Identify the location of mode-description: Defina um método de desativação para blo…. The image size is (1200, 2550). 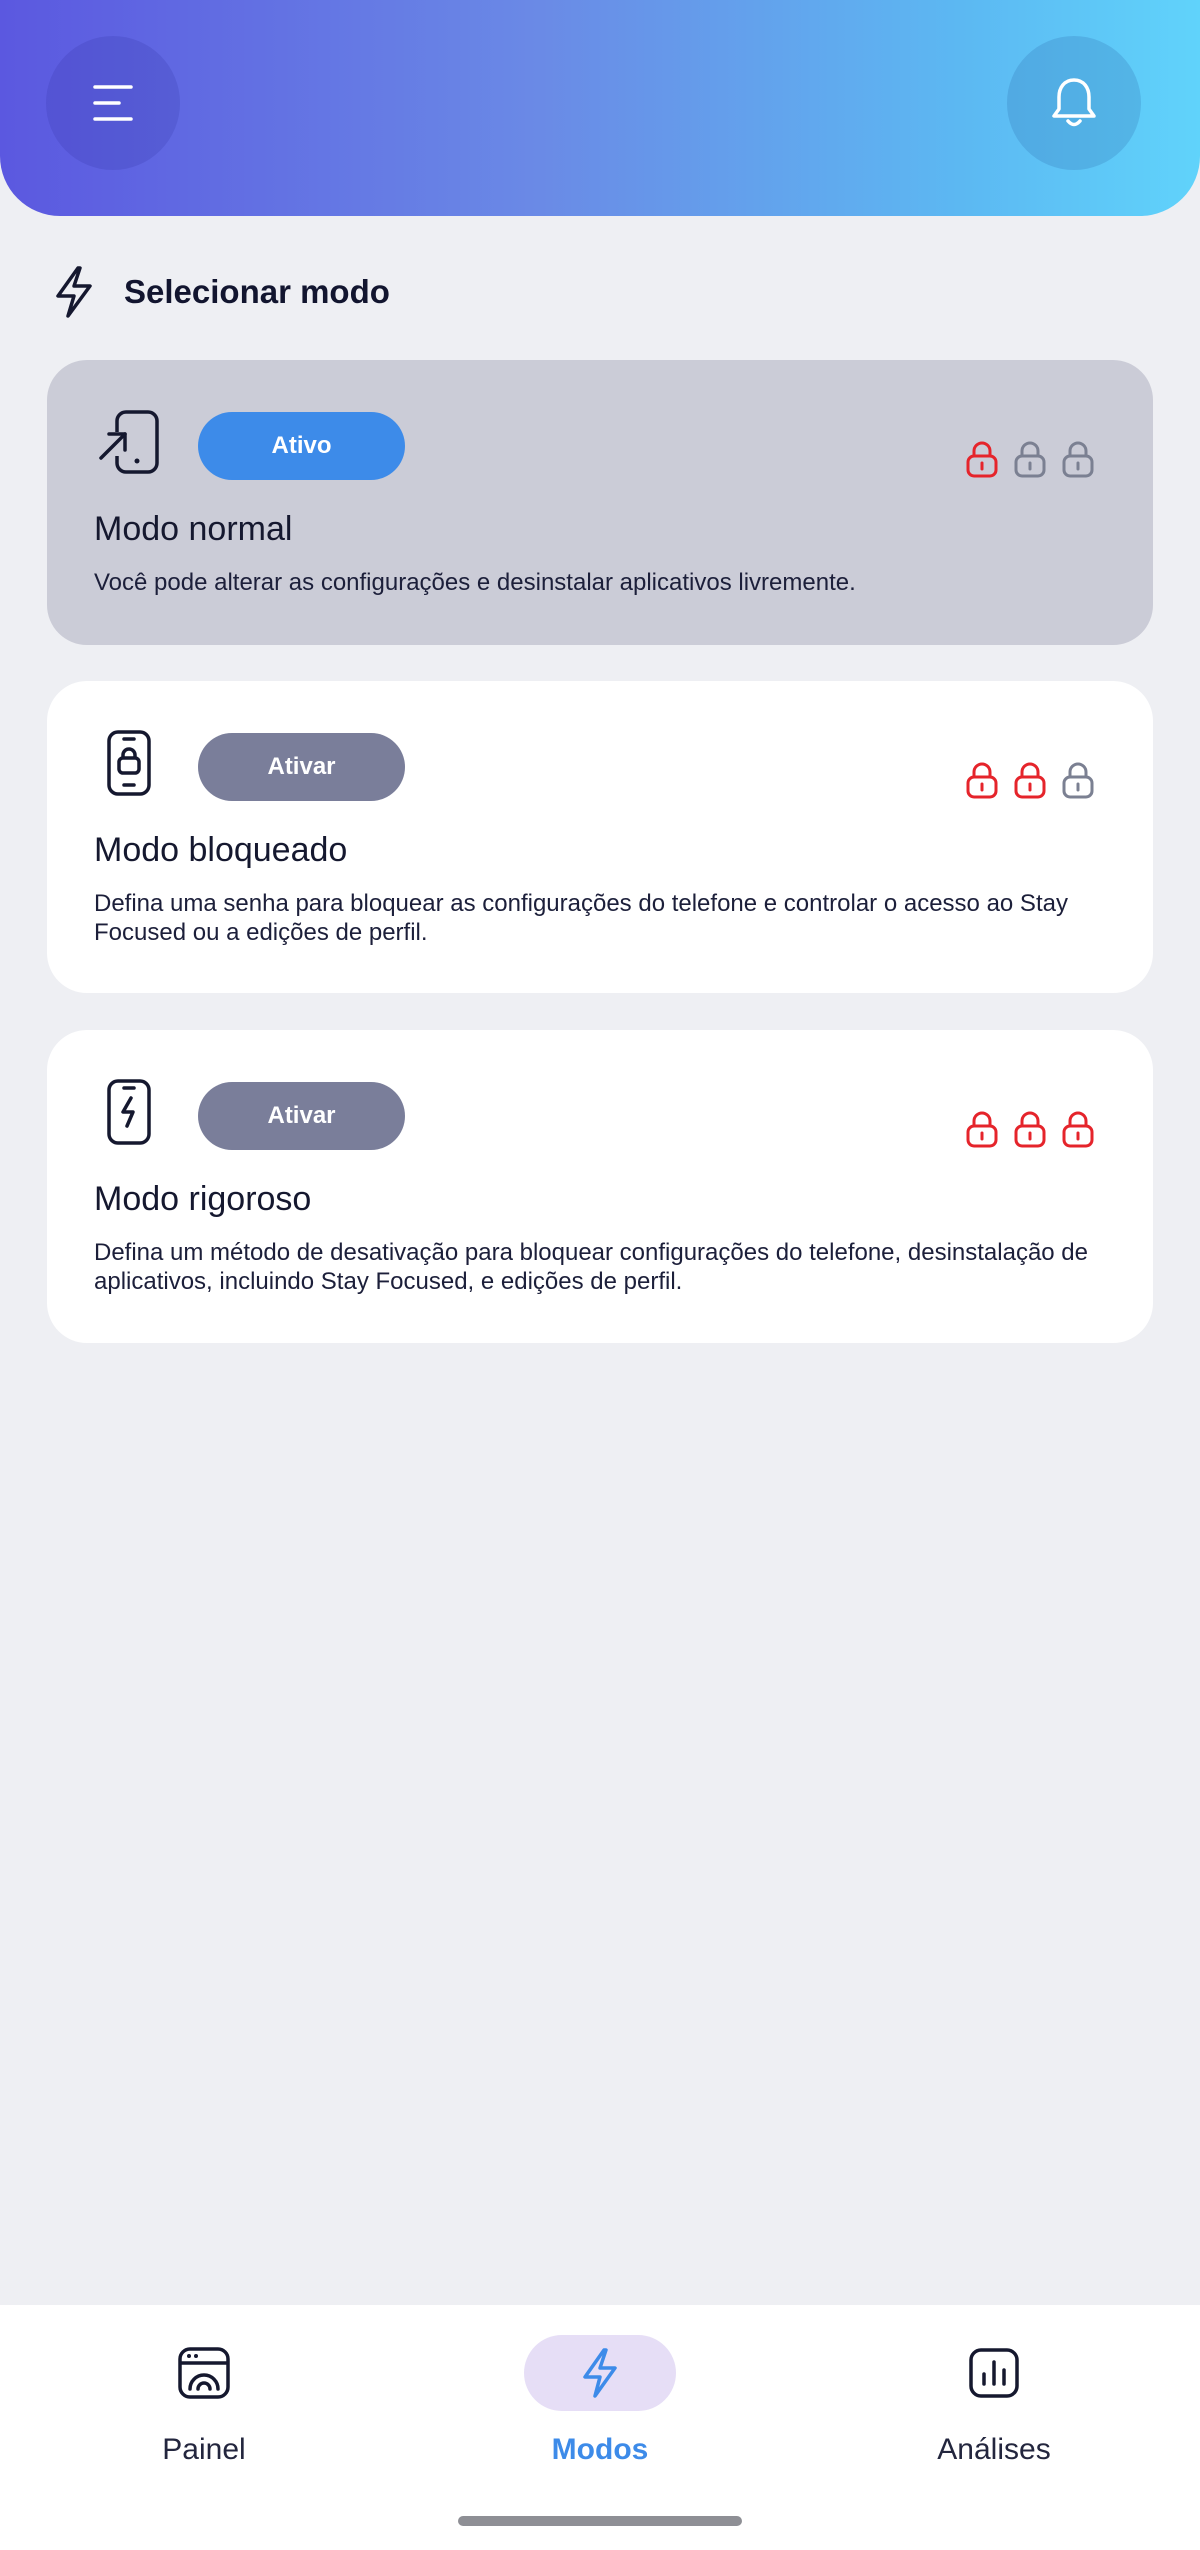
(591, 1267).